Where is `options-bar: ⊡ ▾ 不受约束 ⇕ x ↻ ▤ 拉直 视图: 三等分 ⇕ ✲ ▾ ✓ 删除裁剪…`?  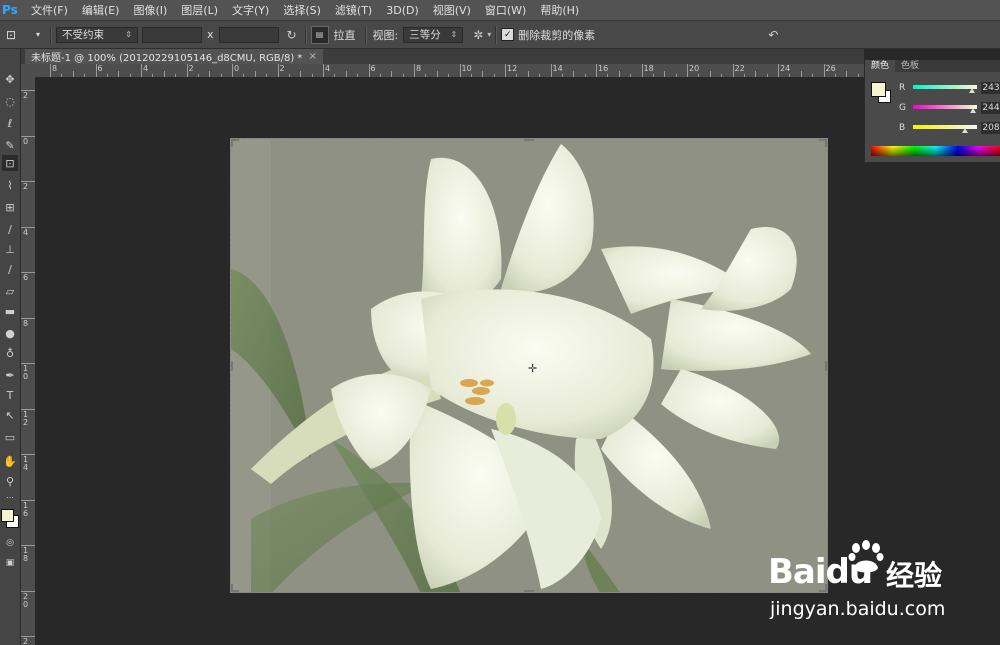
options-bar: ⊡ ▾ 不受约束 ⇕ x ↻ ▤ 拉直 视图: 三等分 ⇕ ✲ ▾ ✓ 删除裁剪… is located at coordinates (500, 35).